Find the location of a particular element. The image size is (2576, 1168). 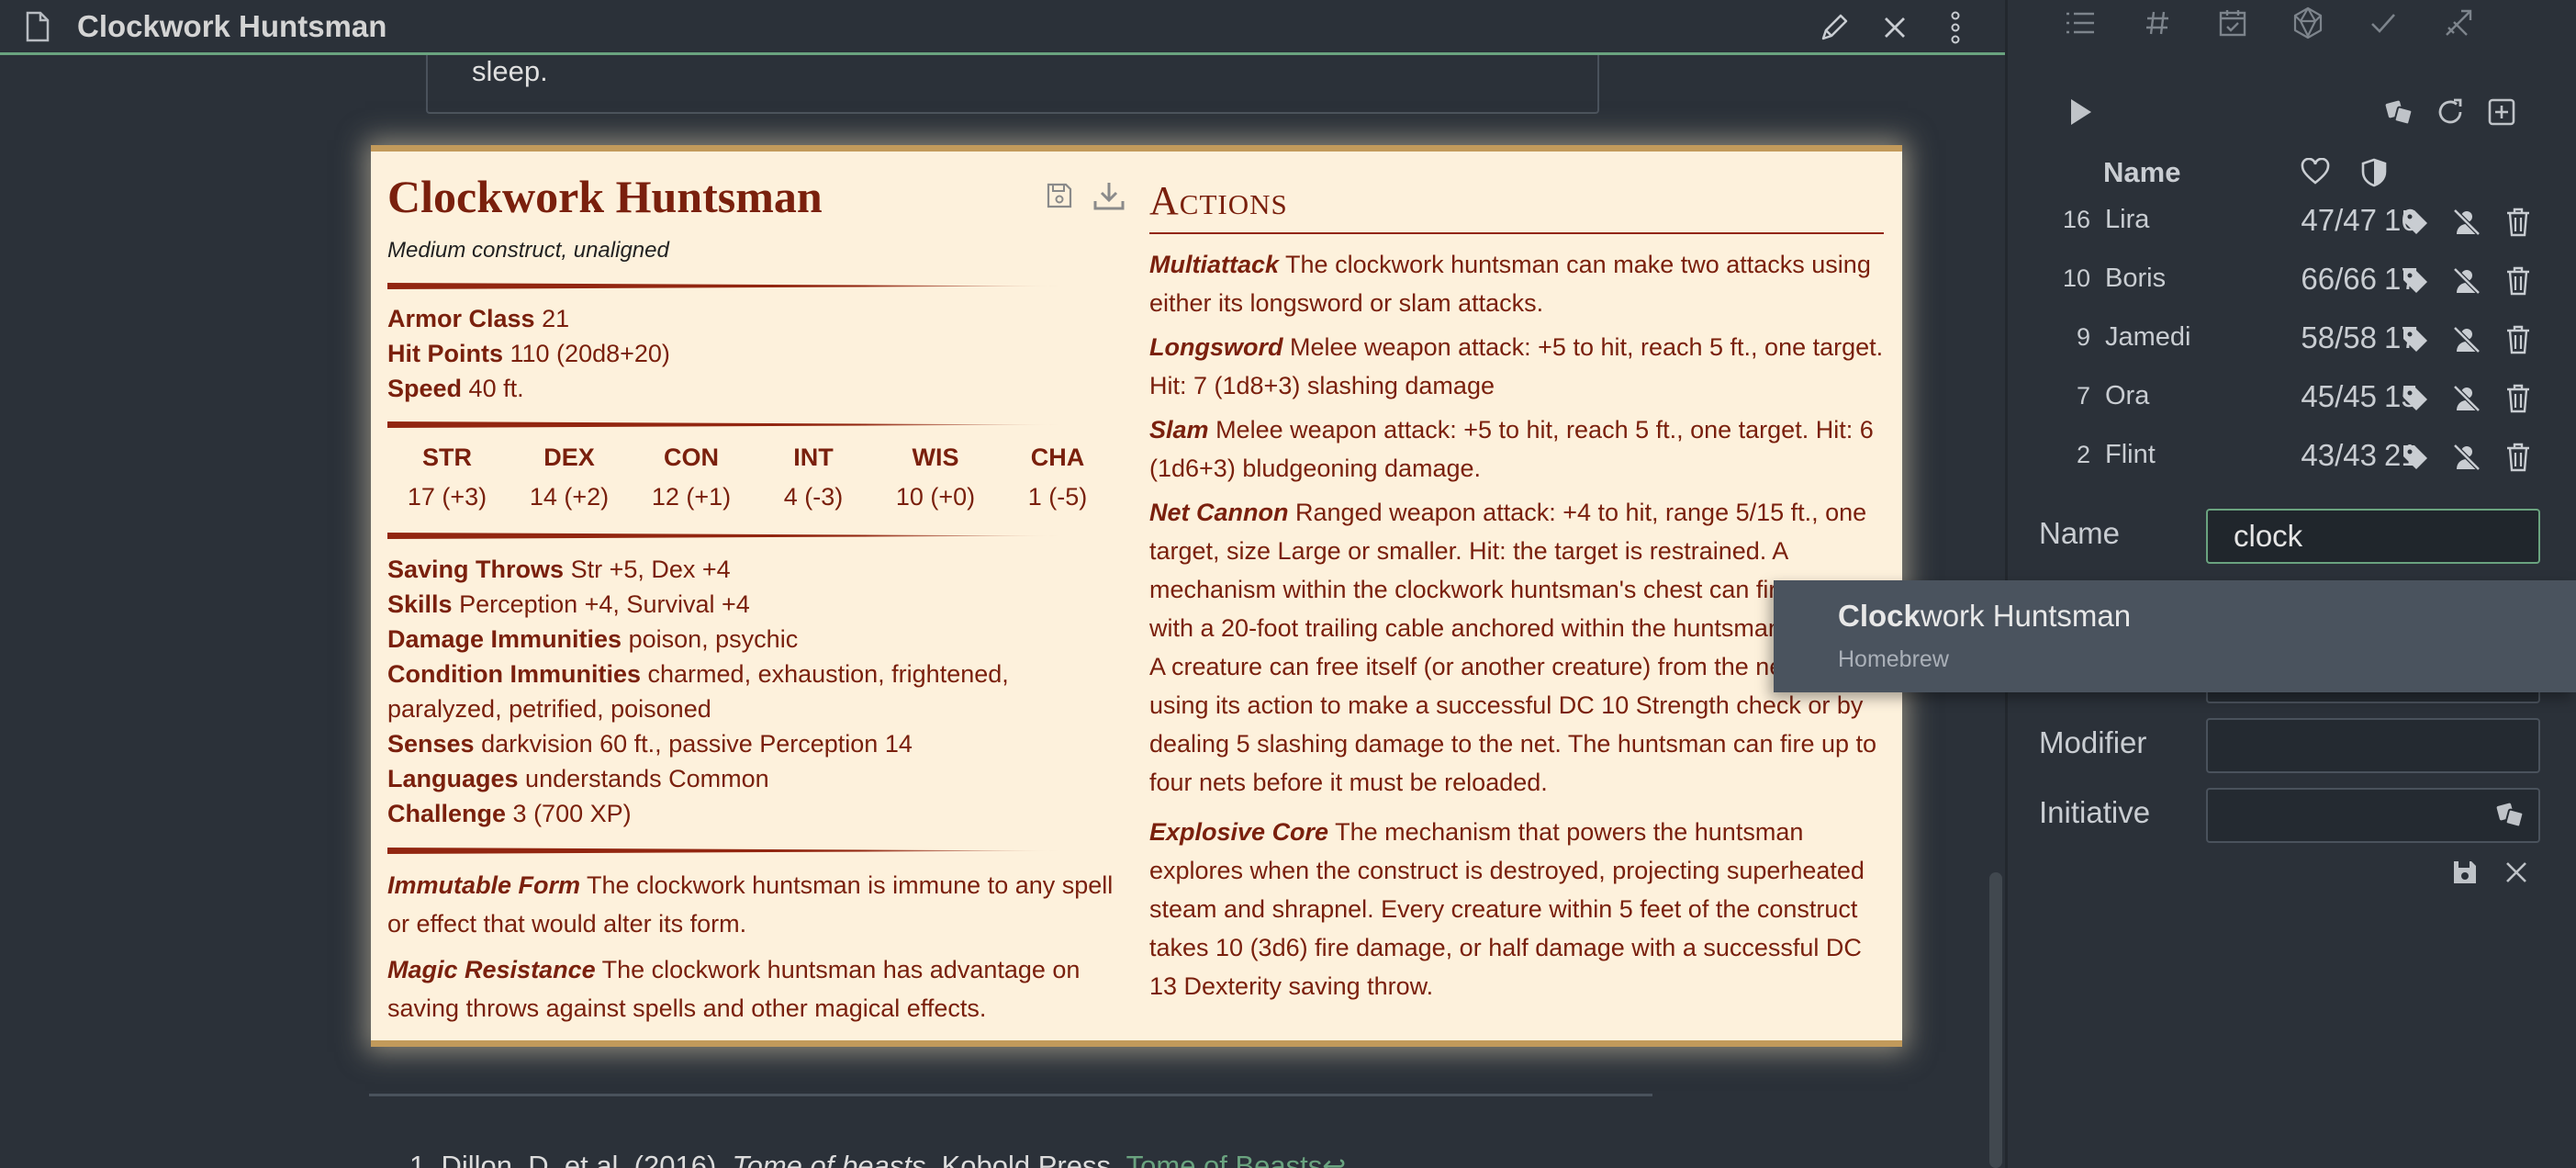

previous-callout-text: sleep. is located at coordinates (510, 71).